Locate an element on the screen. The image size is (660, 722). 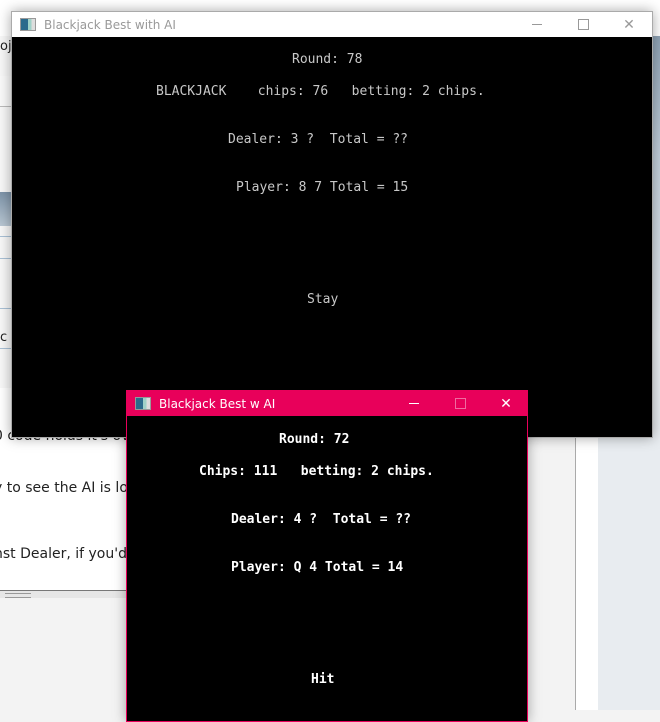
ai-action: Stay is located at coordinates (323, 299).